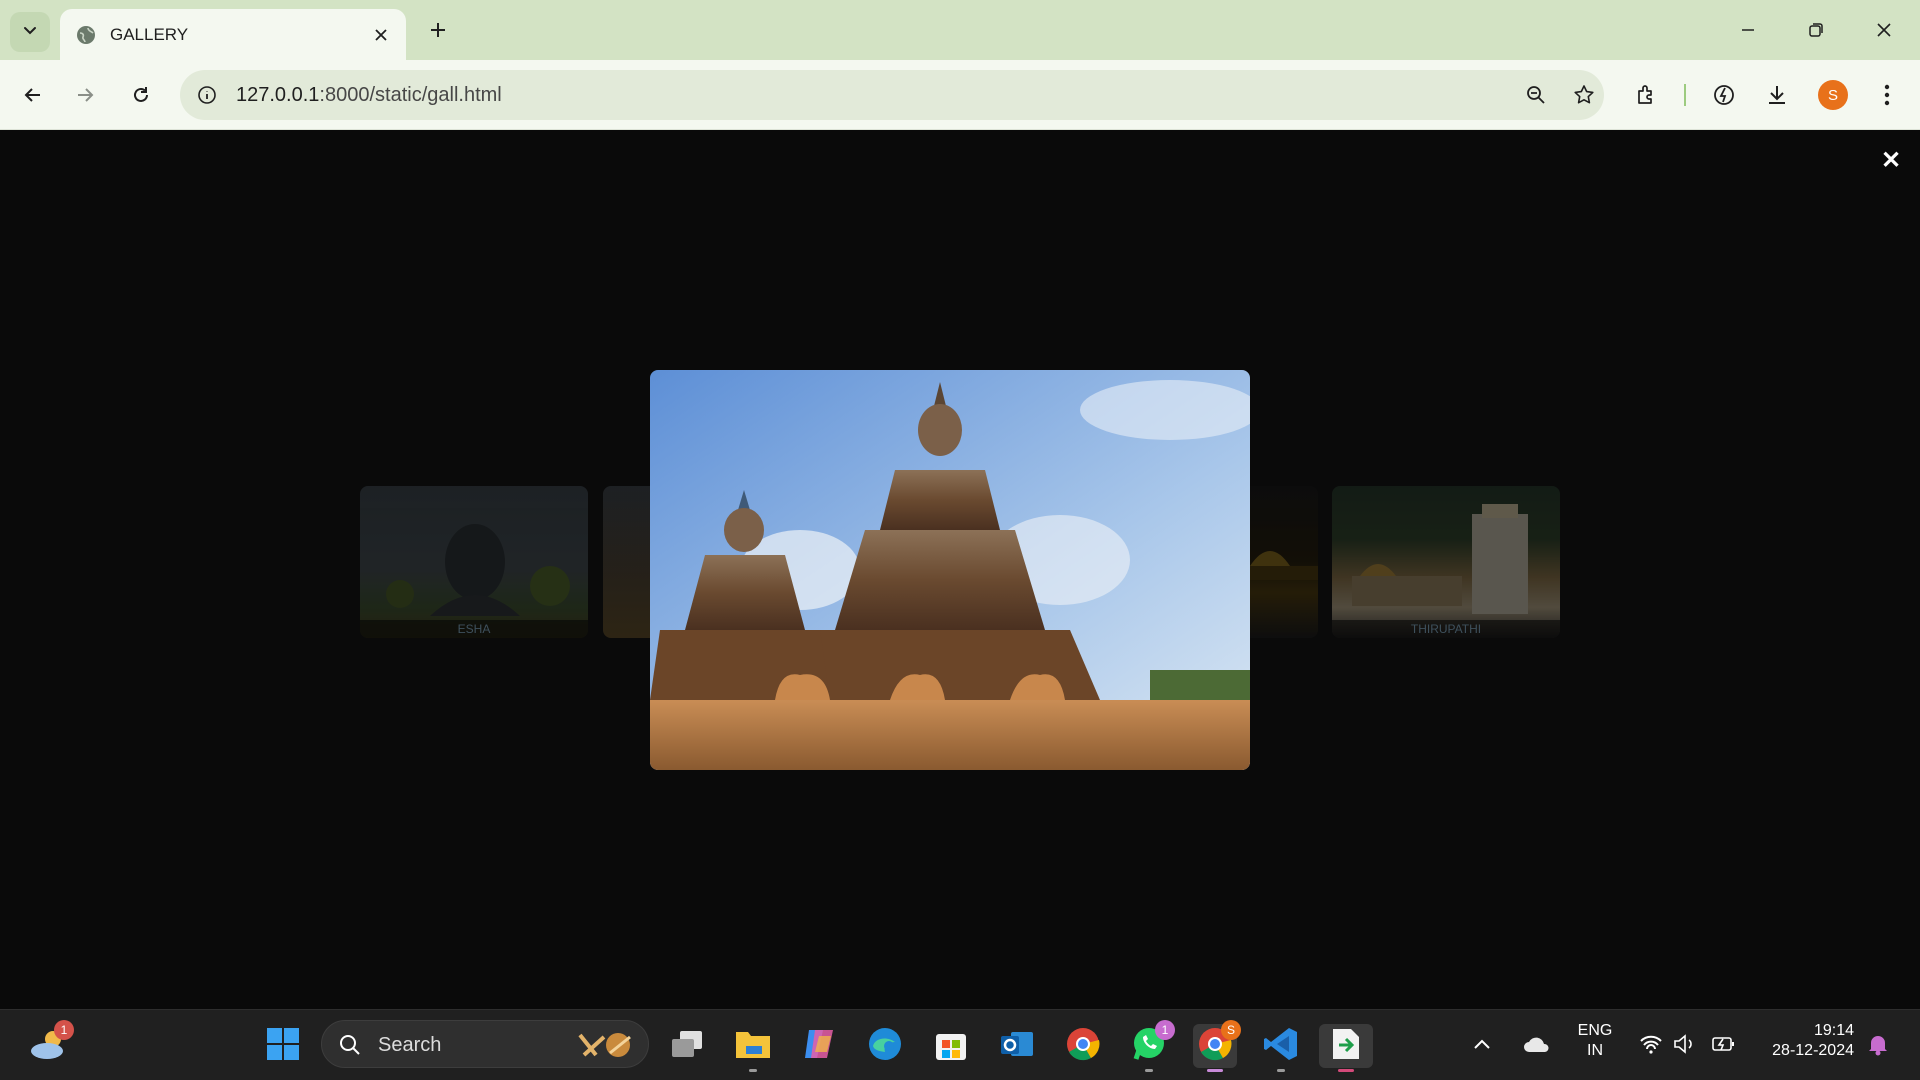  What do you see at coordinates (960, 30) in the screenshot?
I see `tab-strip: GALLERY` at bounding box center [960, 30].